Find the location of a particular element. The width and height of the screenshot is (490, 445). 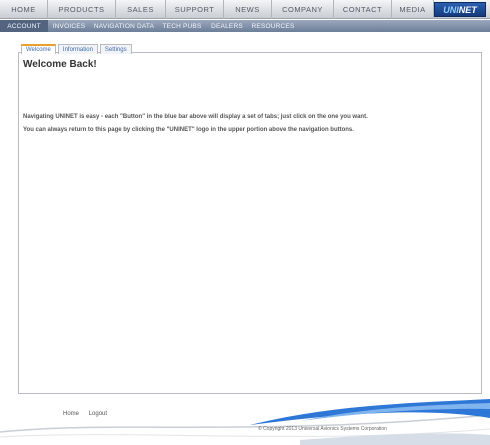

nav-media: MEDIA is located at coordinates (413, 9).